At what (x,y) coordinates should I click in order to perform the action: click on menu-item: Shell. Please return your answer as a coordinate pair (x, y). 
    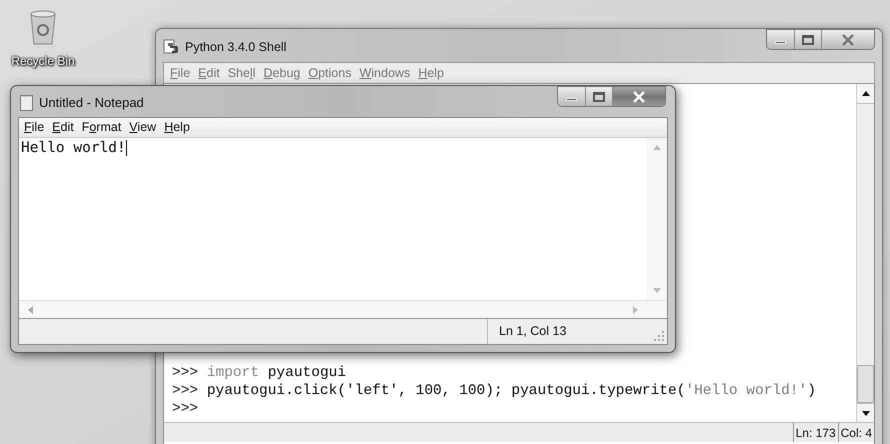
    Looking at the image, I should click on (242, 73).